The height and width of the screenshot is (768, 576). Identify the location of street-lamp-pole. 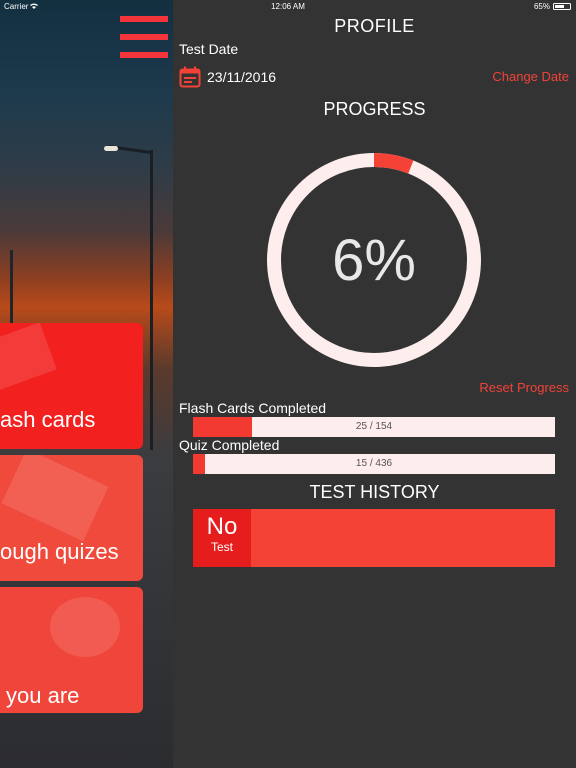
(151, 300).